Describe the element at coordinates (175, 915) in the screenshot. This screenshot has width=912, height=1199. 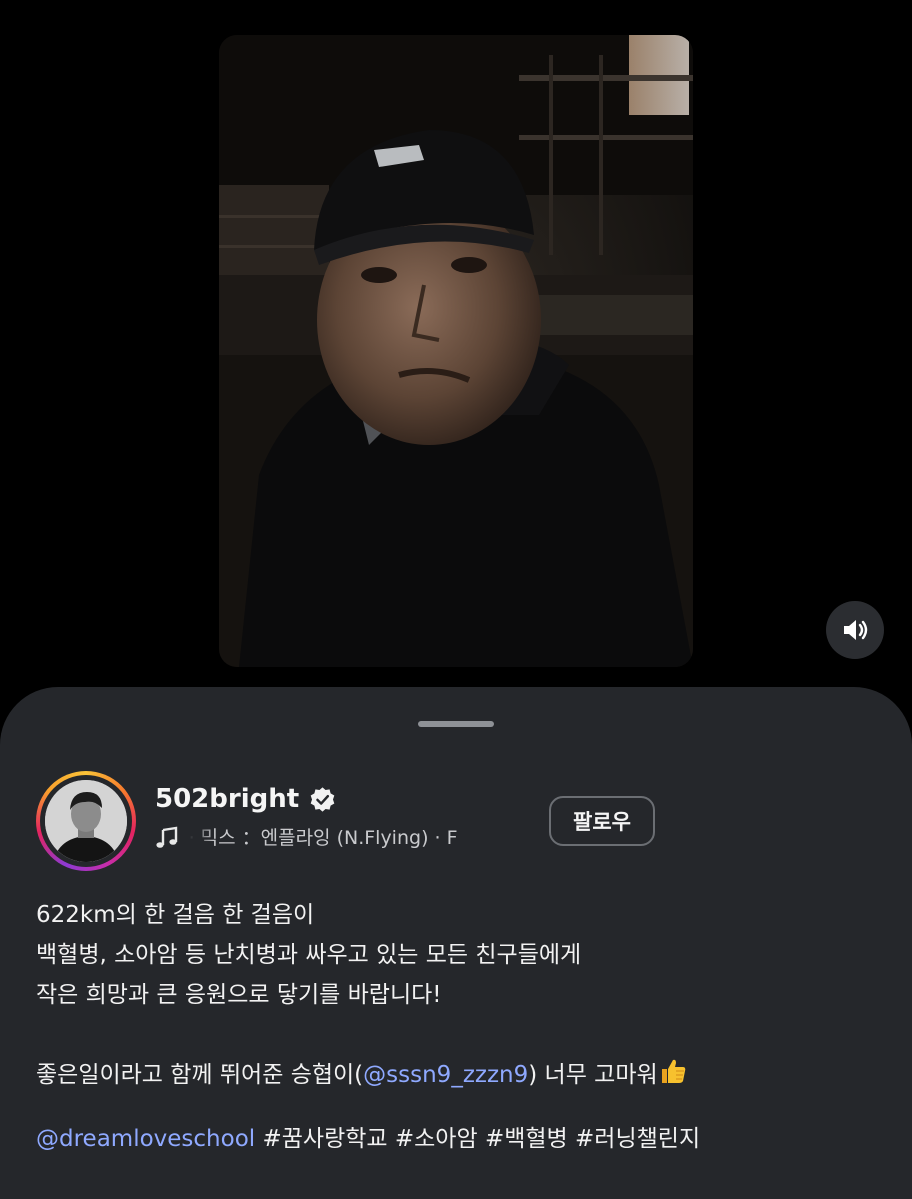
I see `caption-line: 622km의 한 걸음 한 걸음이` at that location.